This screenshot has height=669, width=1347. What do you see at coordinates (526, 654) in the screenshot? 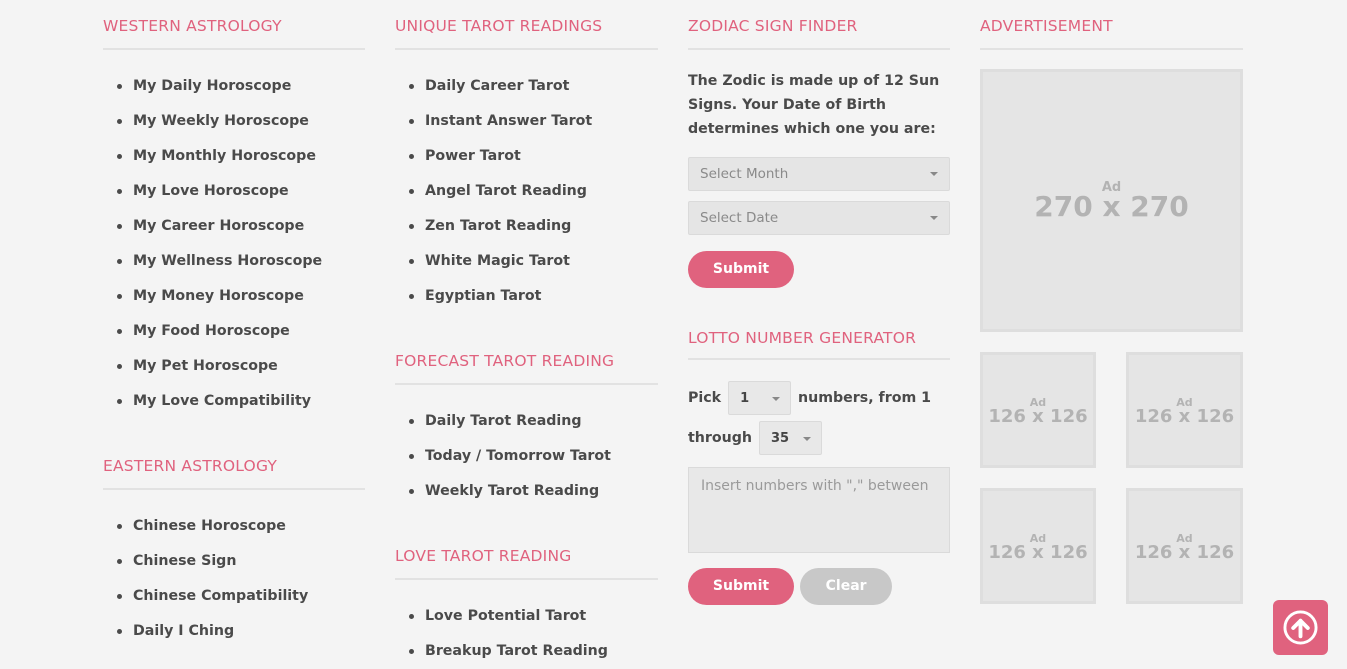
I see `list-item: Breakup Tarot Reading` at bounding box center [526, 654].